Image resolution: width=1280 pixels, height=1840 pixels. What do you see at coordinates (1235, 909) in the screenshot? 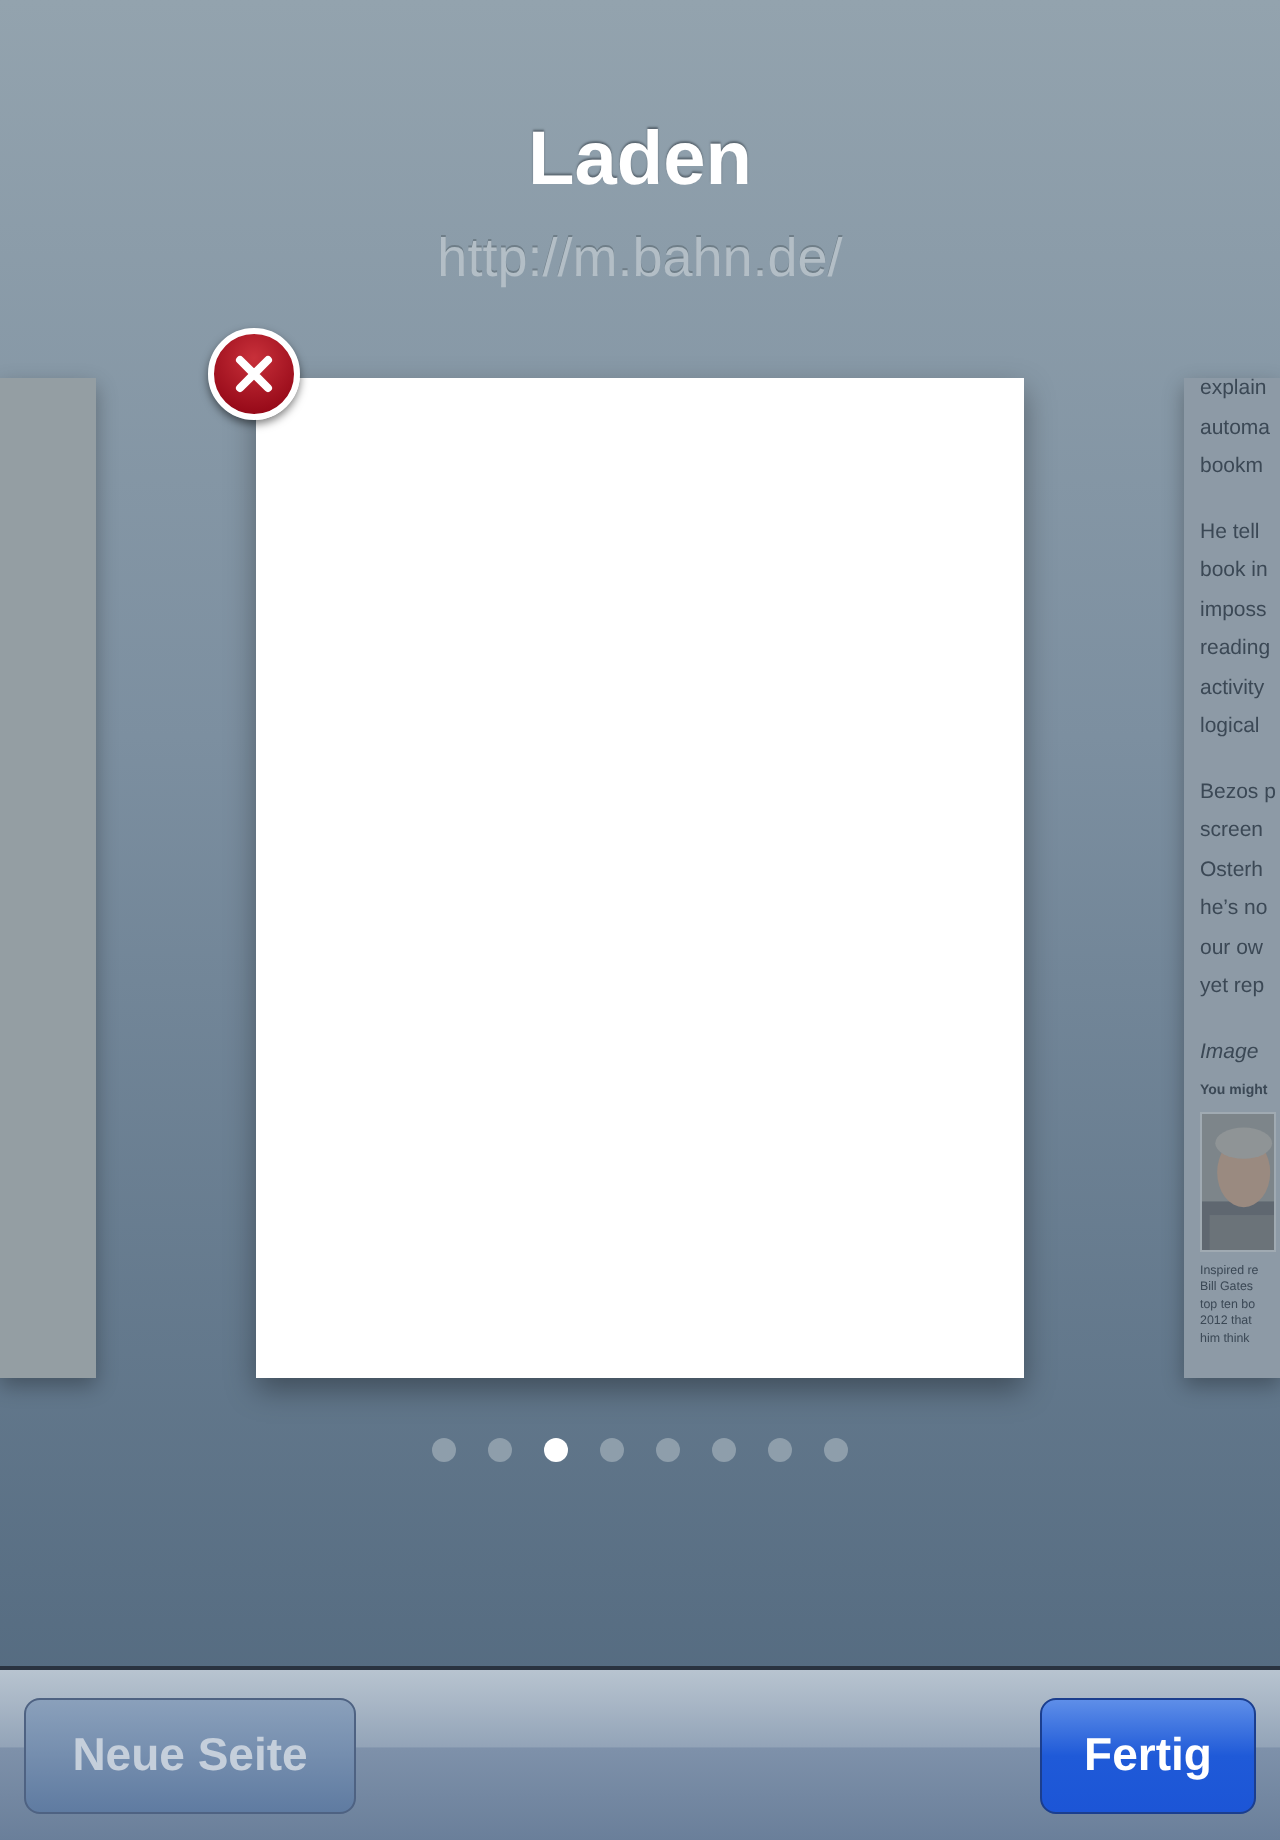
I see `text-line: he’s no` at bounding box center [1235, 909].